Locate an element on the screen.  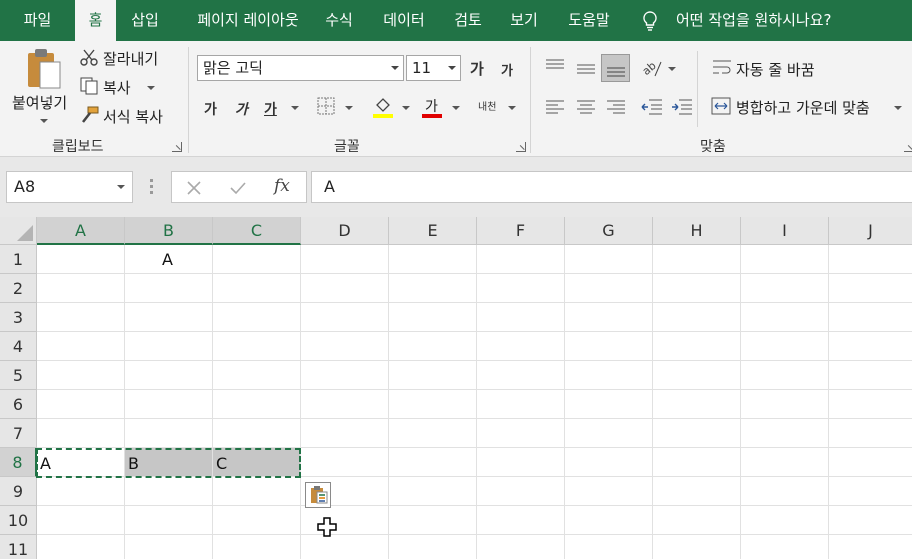
paste-dropdown-icon is located at coordinates (44, 121).